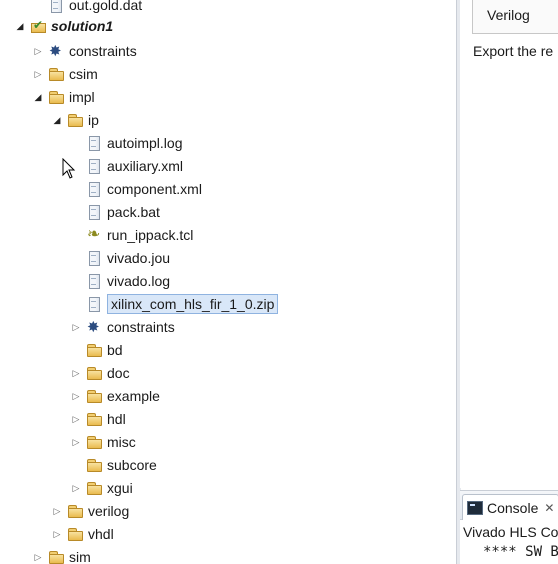  Describe the element at coordinates (513, 507) in the screenshot. I see `console-tab-label: Console` at that location.